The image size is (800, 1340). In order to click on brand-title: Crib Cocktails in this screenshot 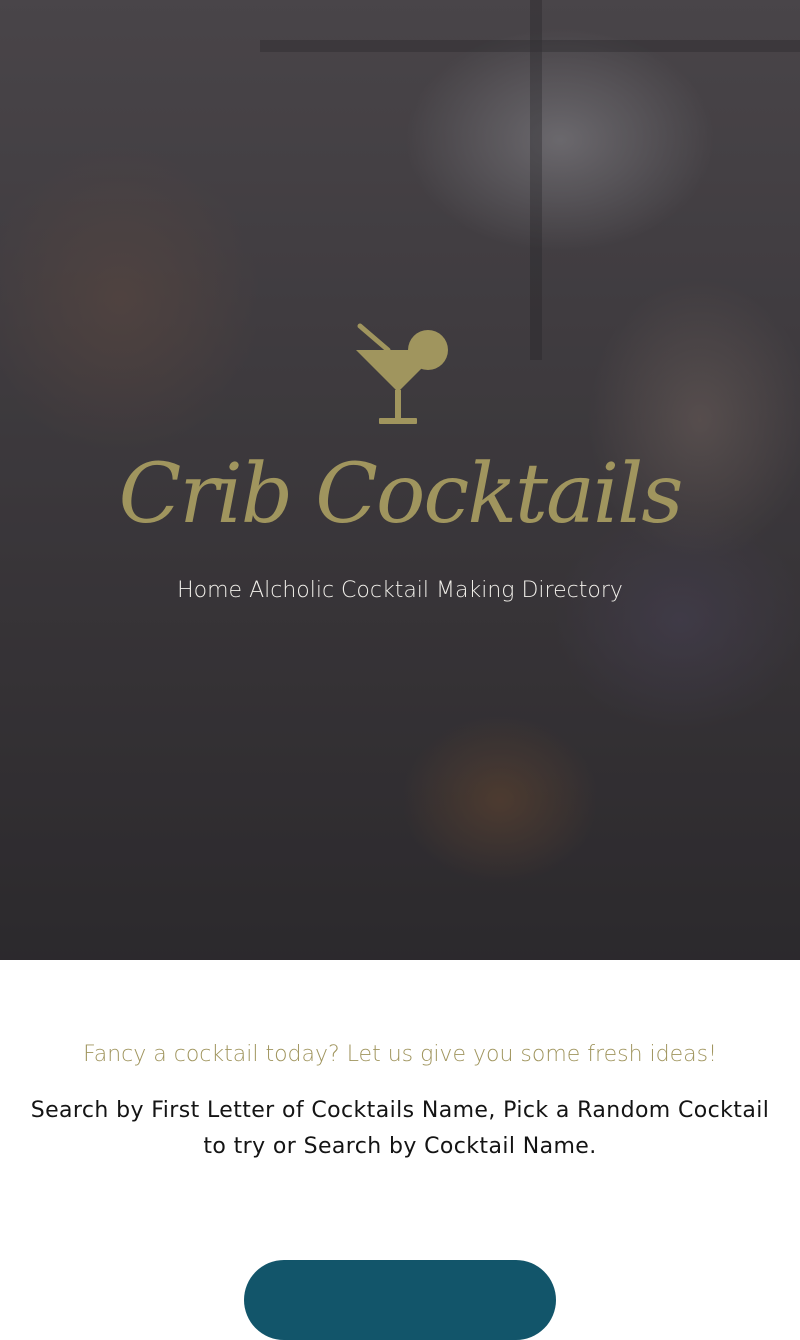, I will do `click(401, 494)`.